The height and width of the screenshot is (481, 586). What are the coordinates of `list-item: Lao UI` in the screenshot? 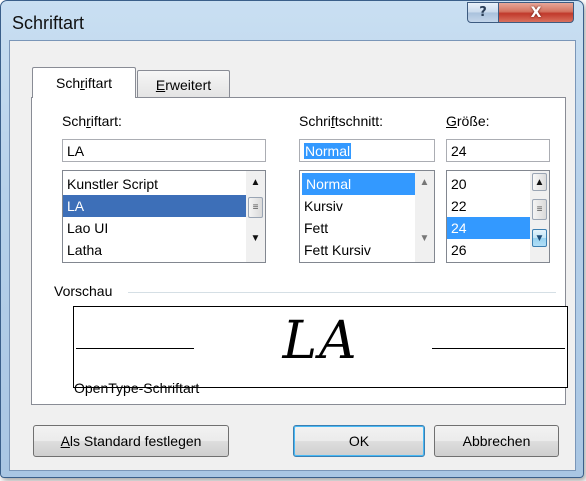 It's located at (164, 228).